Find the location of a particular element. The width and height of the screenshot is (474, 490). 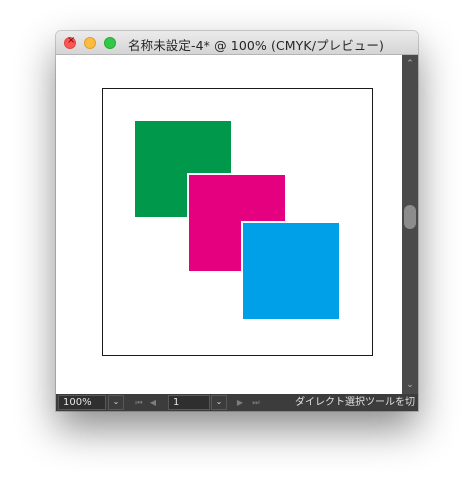

status-text: ダイレクト選択ツールを切 is located at coordinates (355, 402).